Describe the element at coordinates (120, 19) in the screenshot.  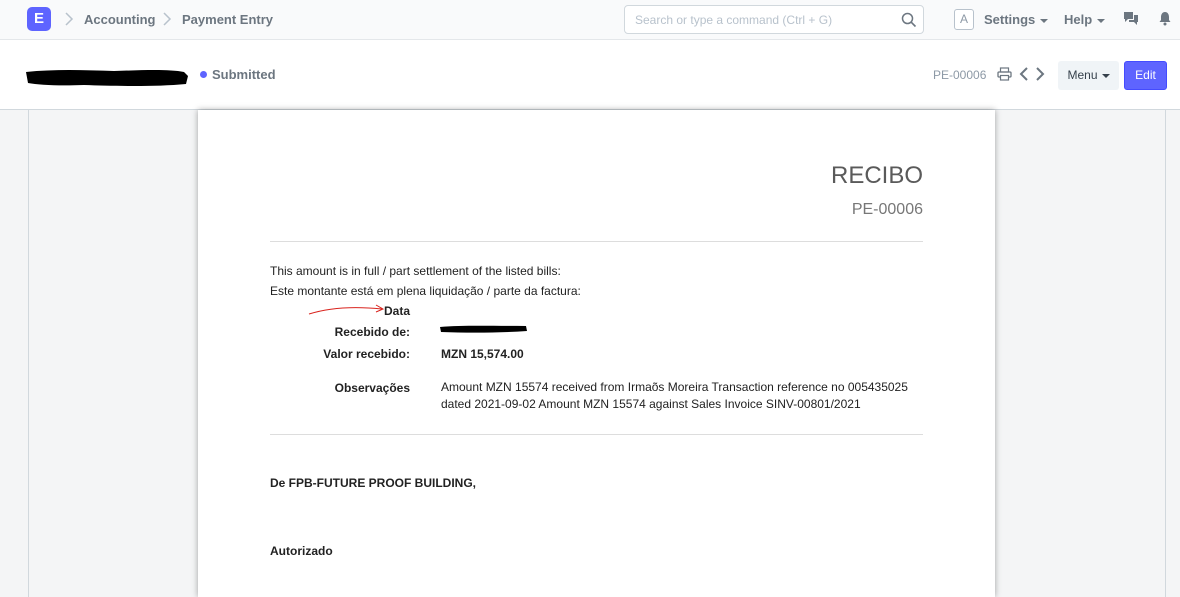
I see `breadcrumb-accounting: Accounting` at that location.